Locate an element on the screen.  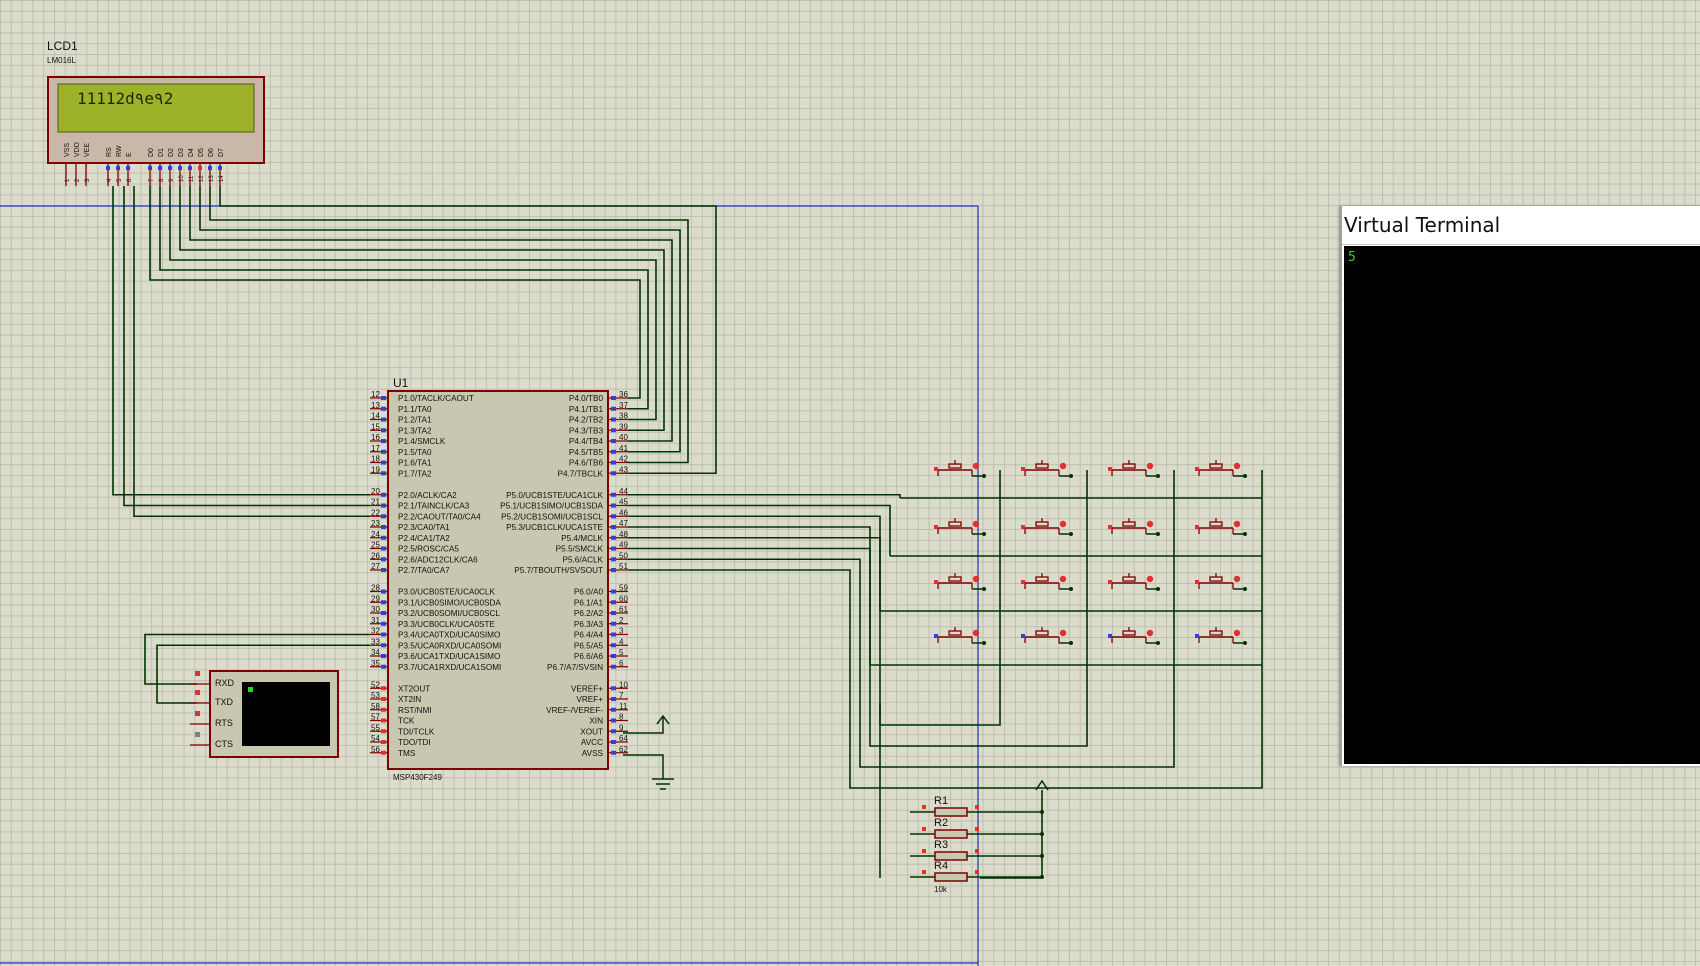
mcu-pin-name: P4.3/TB3 is located at coordinates (586, 430).